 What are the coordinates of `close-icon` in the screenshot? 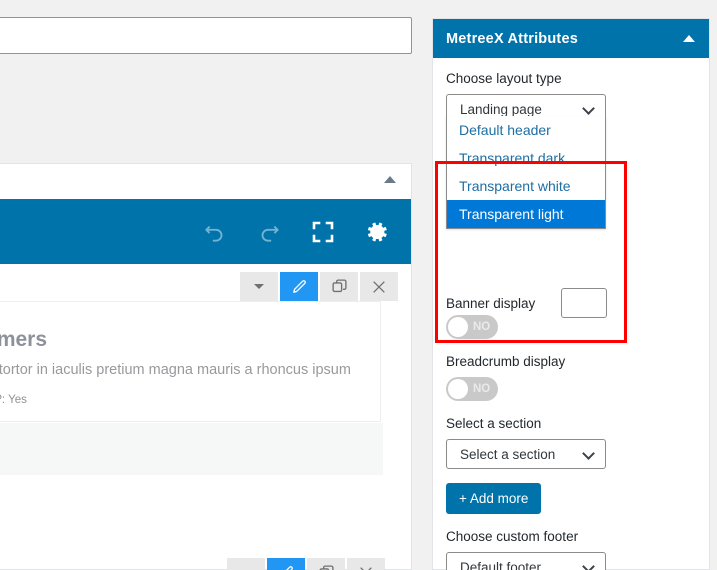 It's located at (379, 286).